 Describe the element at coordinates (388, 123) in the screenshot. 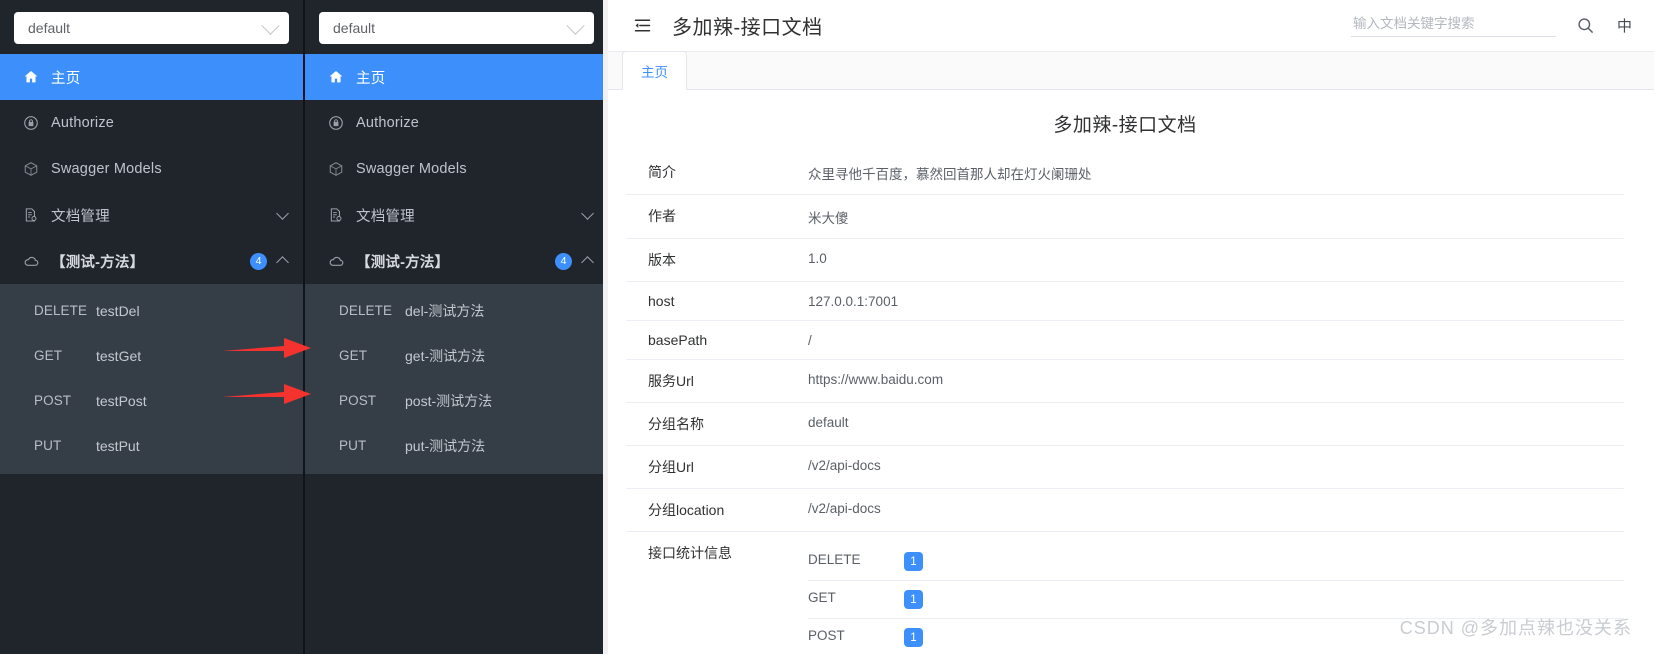

I see `sidebar-item-label: Authorize` at that location.